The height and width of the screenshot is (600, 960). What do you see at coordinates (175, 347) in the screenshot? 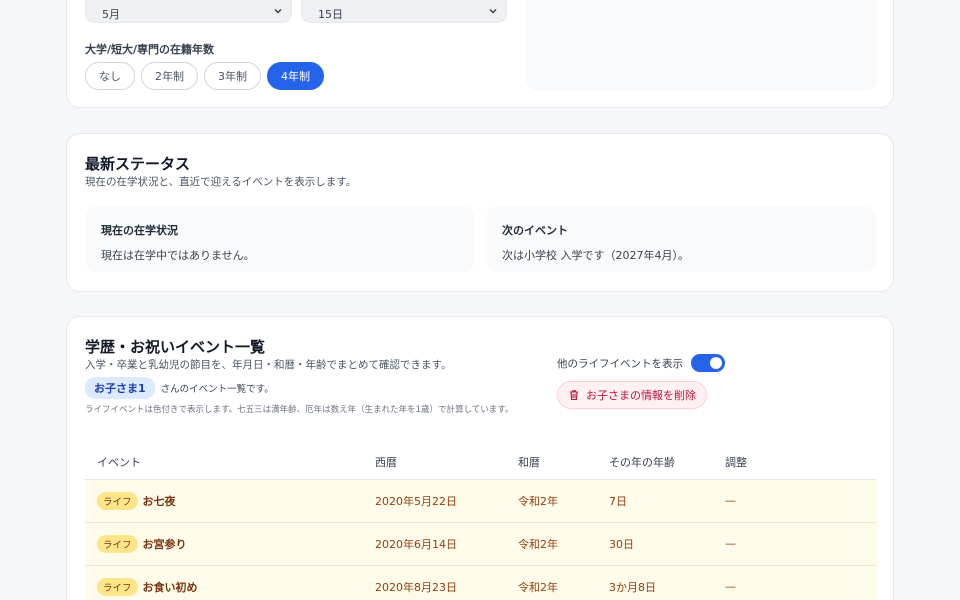
I see `events-title: 学歴・お祝いイベント一覧` at bounding box center [175, 347].